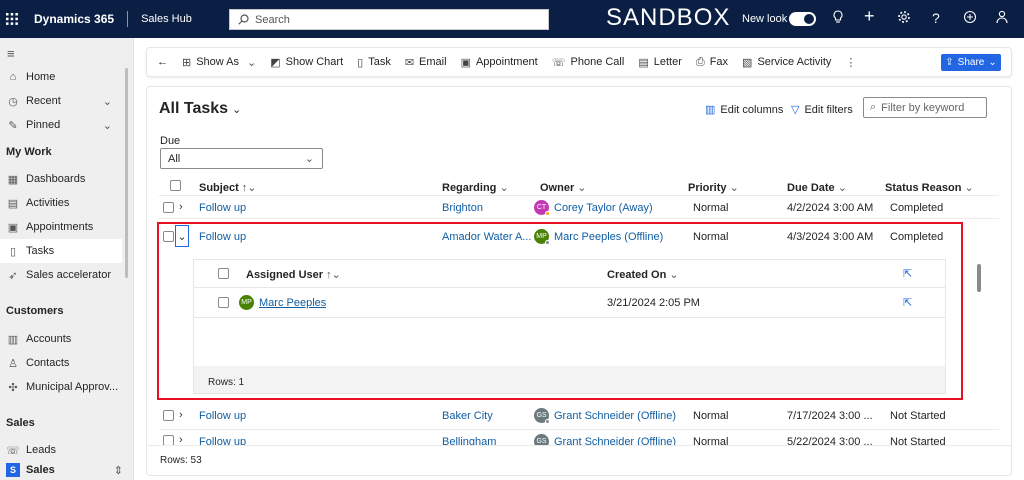 The height and width of the screenshot is (480, 1024). What do you see at coordinates (822, 110) in the screenshot?
I see `edit-filters-button: ▽ Edit filters` at bounding box center [822, 110].